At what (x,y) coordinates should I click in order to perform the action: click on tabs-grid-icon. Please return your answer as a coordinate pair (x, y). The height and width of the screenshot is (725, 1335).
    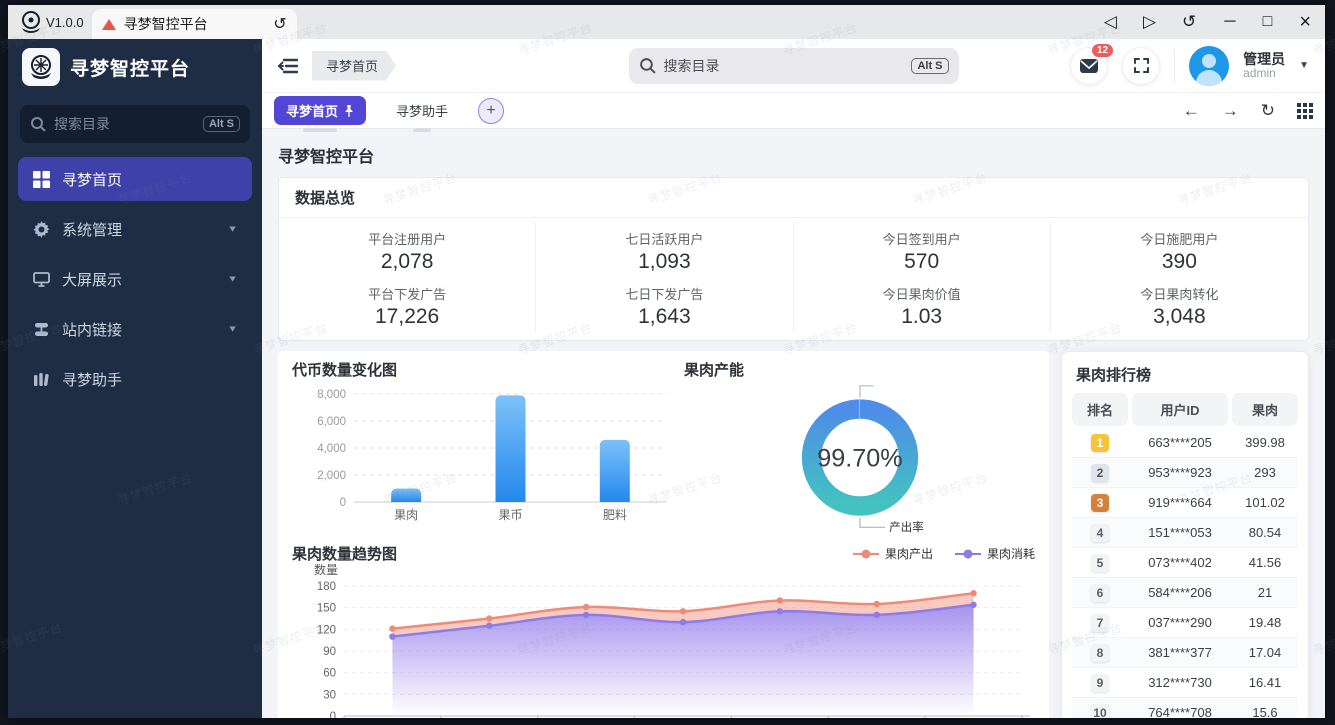
    Looking at the image, I should click on (1305, 110).